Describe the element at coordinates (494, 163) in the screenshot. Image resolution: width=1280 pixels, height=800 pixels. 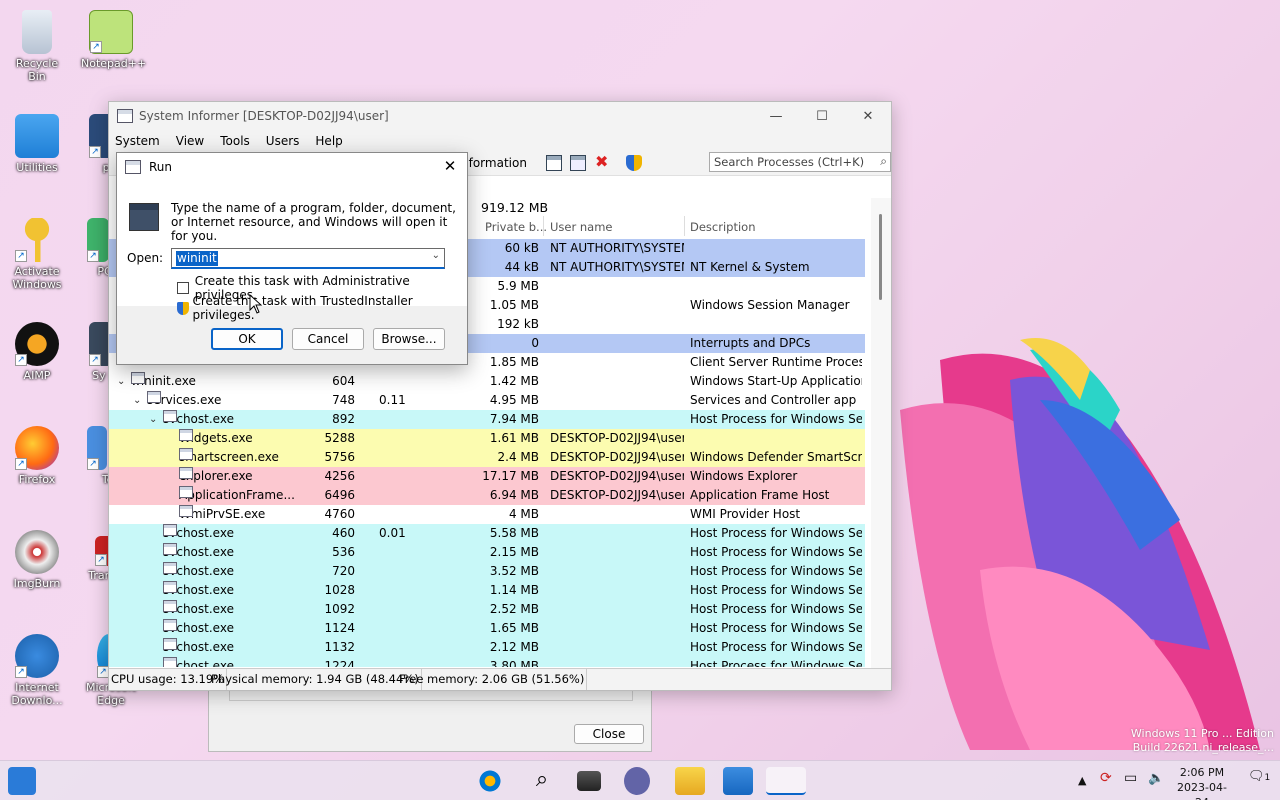
I see `system-information-button: nformation` at that location.